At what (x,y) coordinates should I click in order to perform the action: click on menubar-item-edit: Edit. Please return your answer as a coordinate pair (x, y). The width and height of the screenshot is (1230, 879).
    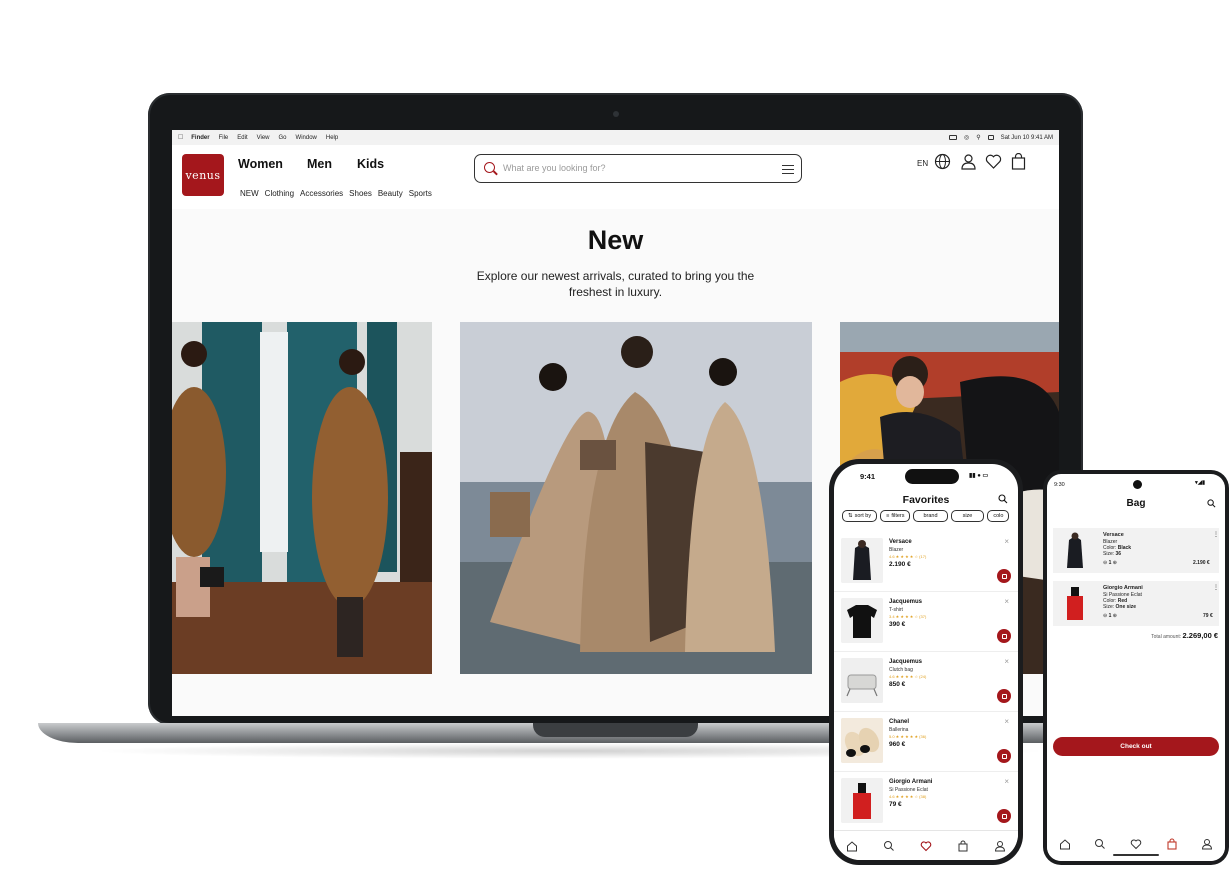
    Looking at the image, I should click on (242, 138).